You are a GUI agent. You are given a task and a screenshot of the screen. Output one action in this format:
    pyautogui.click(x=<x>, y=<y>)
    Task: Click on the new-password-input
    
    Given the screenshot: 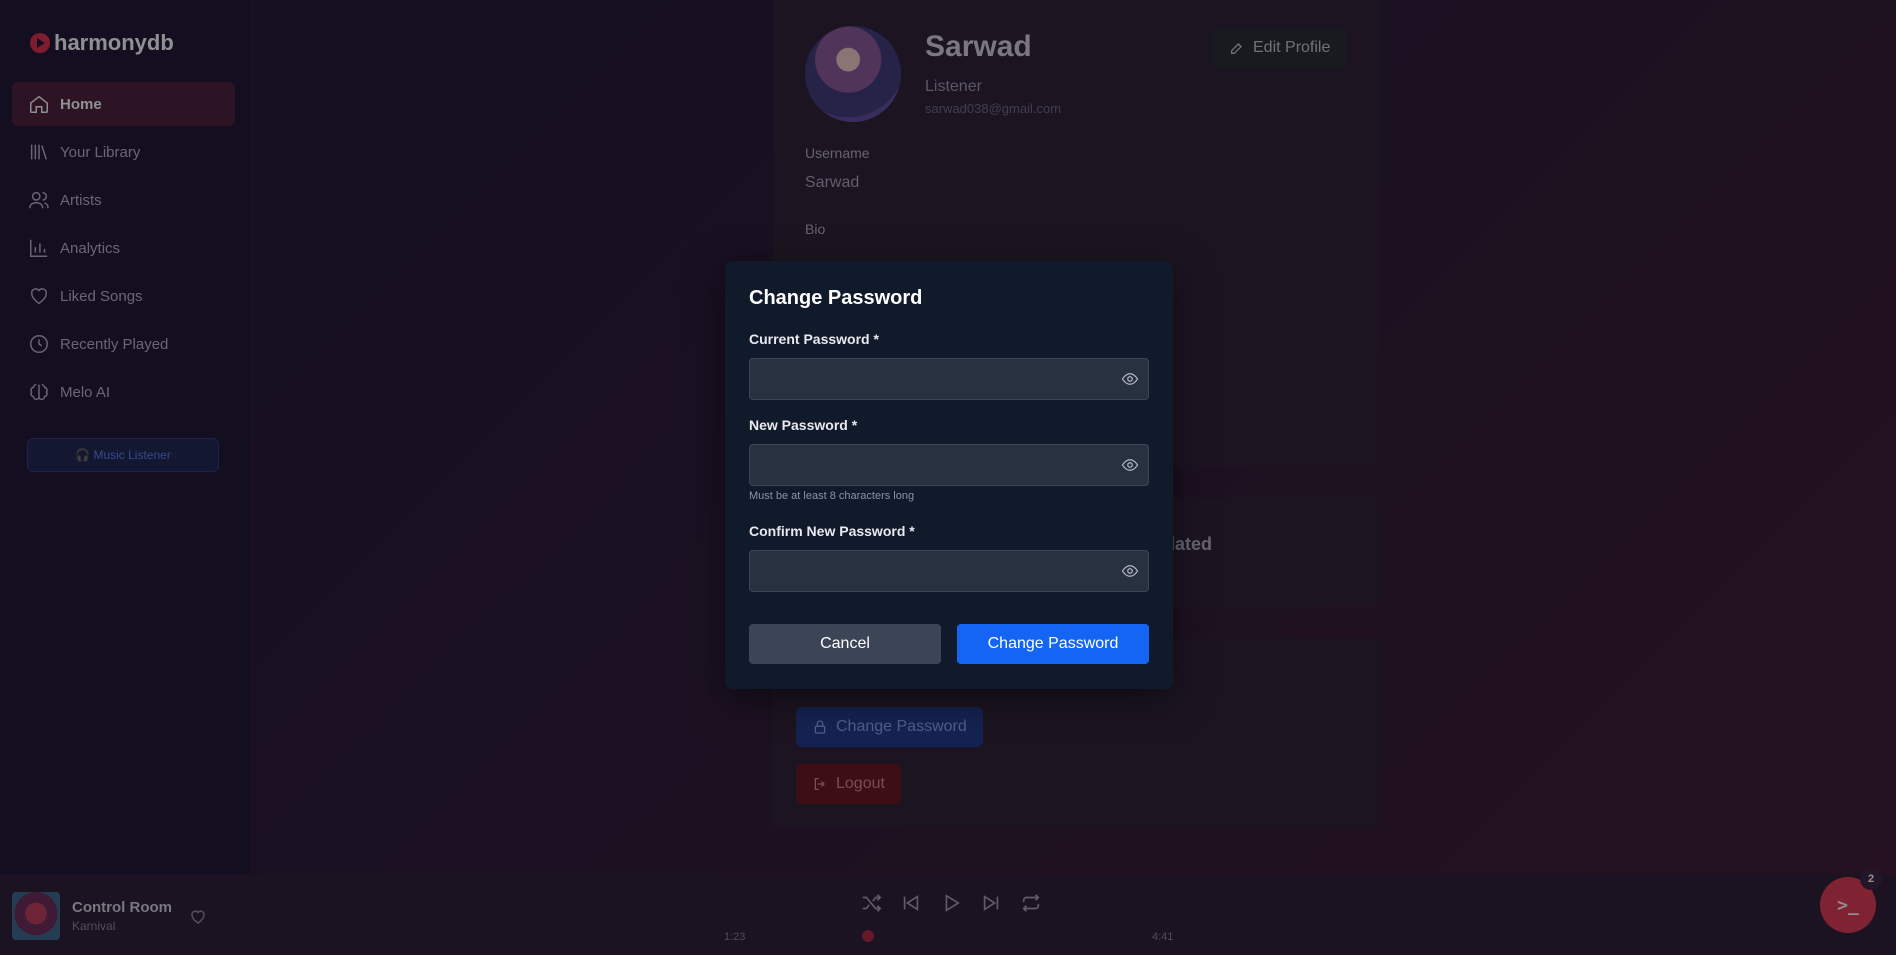 What is the action you would take?
    pyautogui.click(x=949, y=465)
    